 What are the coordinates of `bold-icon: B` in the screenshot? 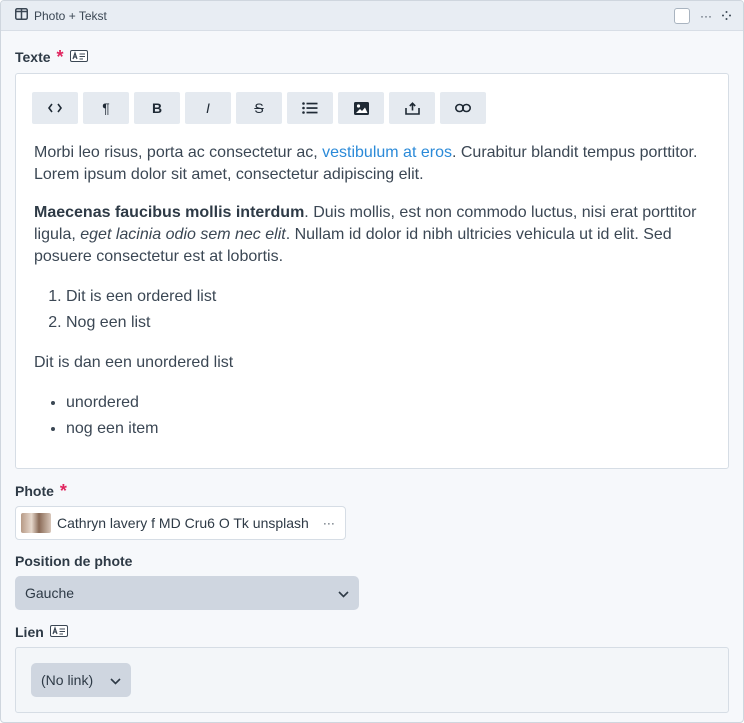 It's located at (157, 108).